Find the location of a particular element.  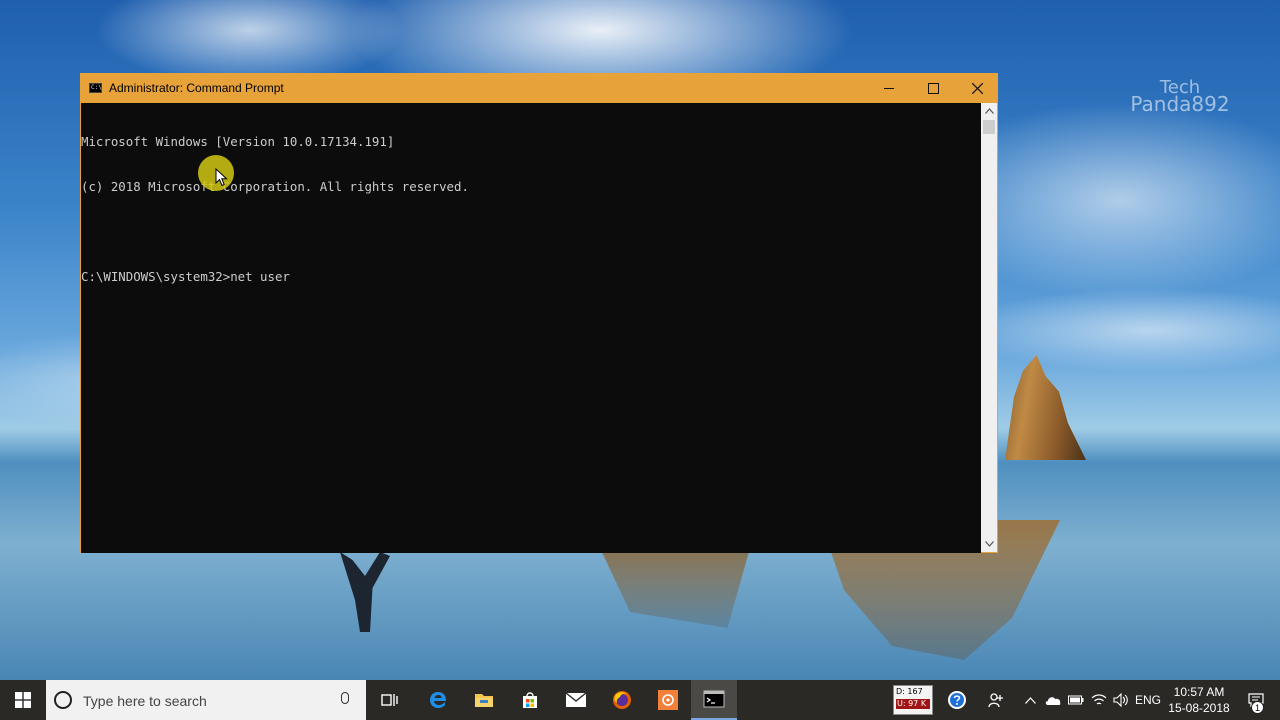

app-icon is located at coordinates (668, 700).